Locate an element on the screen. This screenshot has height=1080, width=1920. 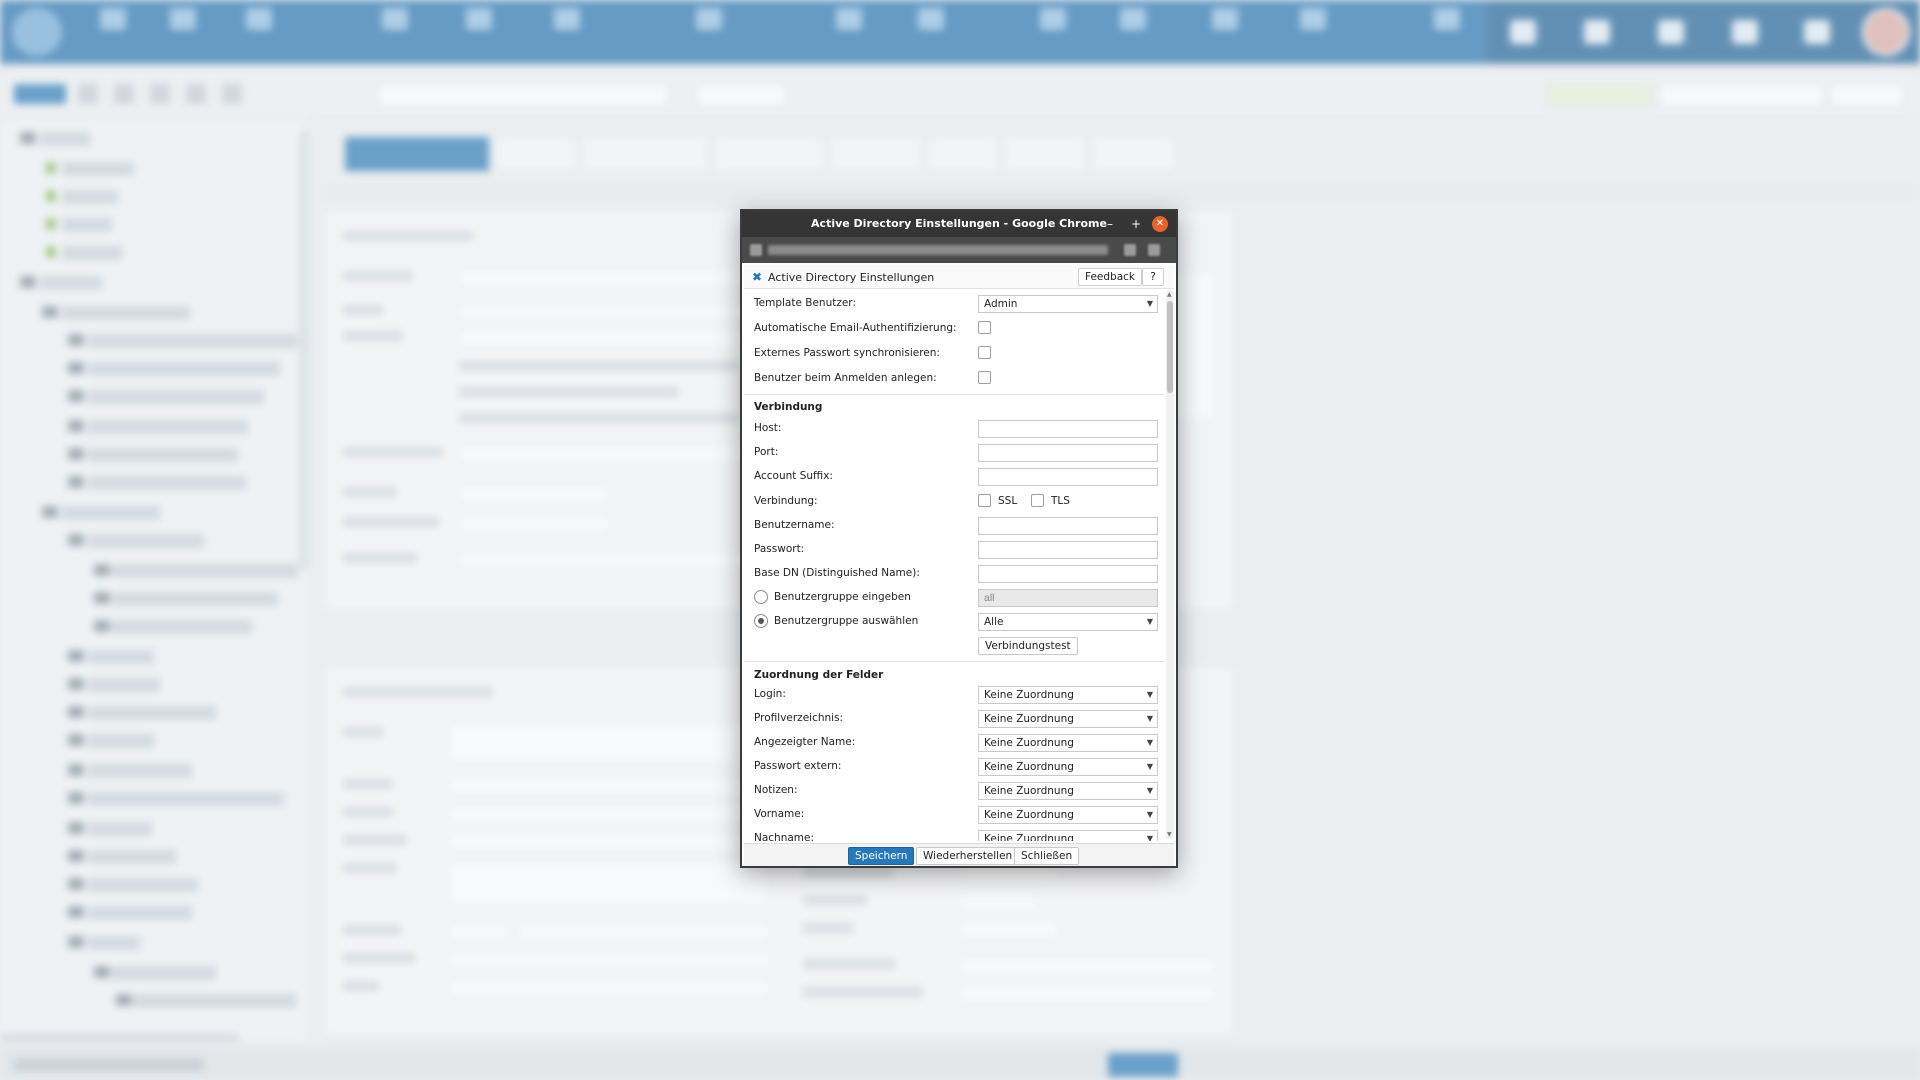
scroll-down-icon: ▼ is located at coordinates (1169, 834).